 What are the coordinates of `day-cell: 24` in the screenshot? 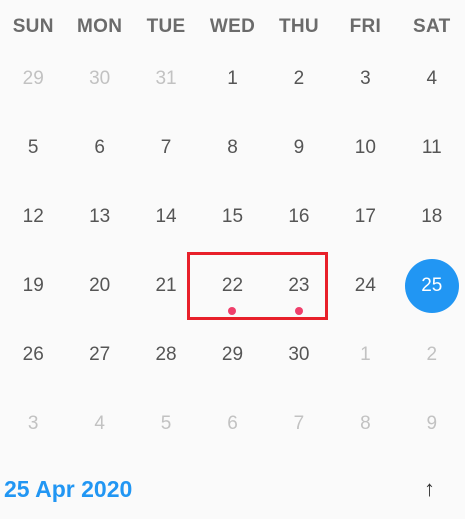 It's located at (365, 285).